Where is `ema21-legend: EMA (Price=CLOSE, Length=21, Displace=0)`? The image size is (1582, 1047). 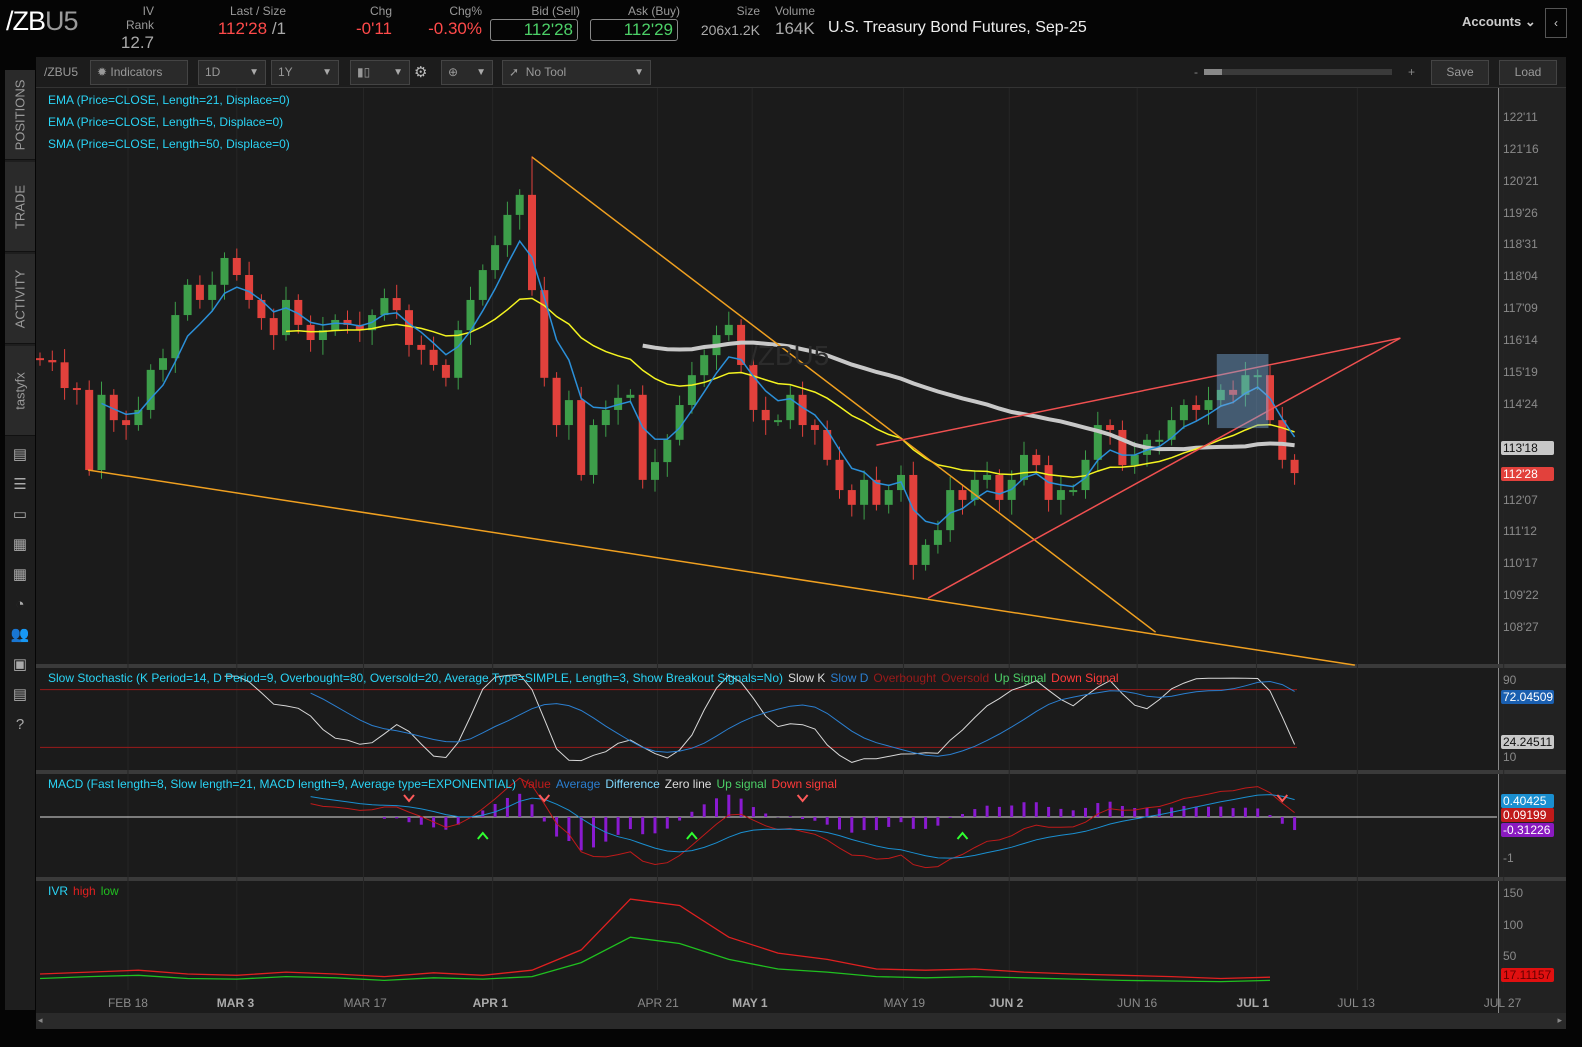
ema21-legend: EMA (Price=CLOSE, Length=21, Displace=0) is located at coordinates (169, 100).